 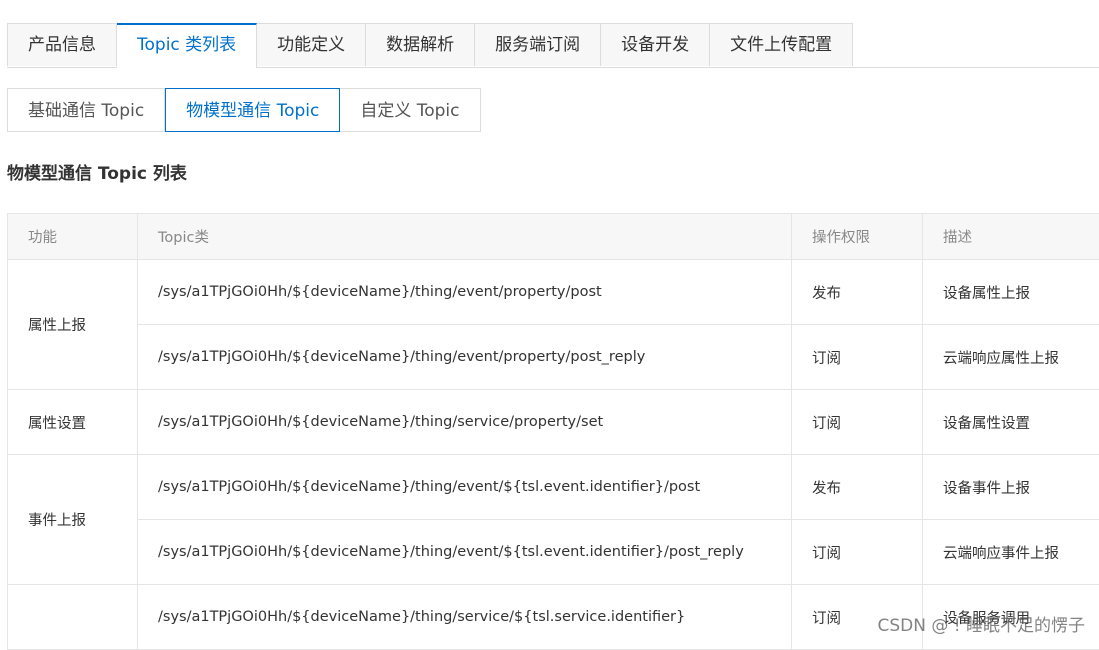 I want to click on col-header-feature: 功能, so click(x=73, y=237).